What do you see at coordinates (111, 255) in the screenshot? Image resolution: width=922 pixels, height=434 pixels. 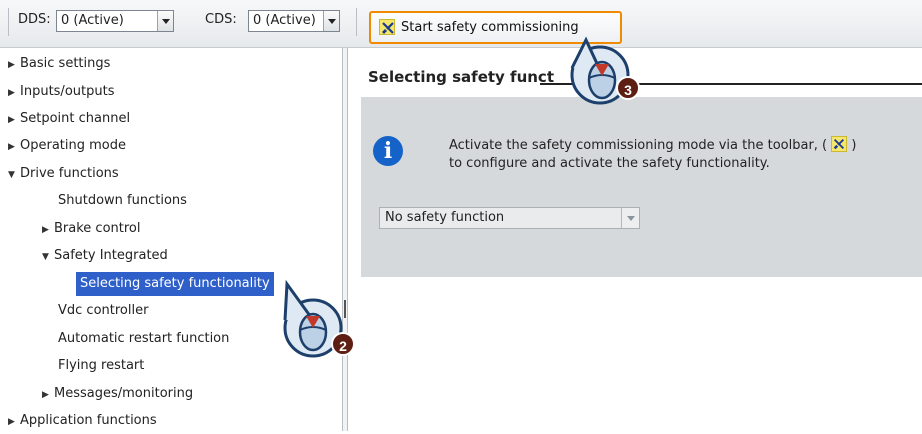 I see `tree-item-label: Safety Integrated` at bounding box center [111, 255].